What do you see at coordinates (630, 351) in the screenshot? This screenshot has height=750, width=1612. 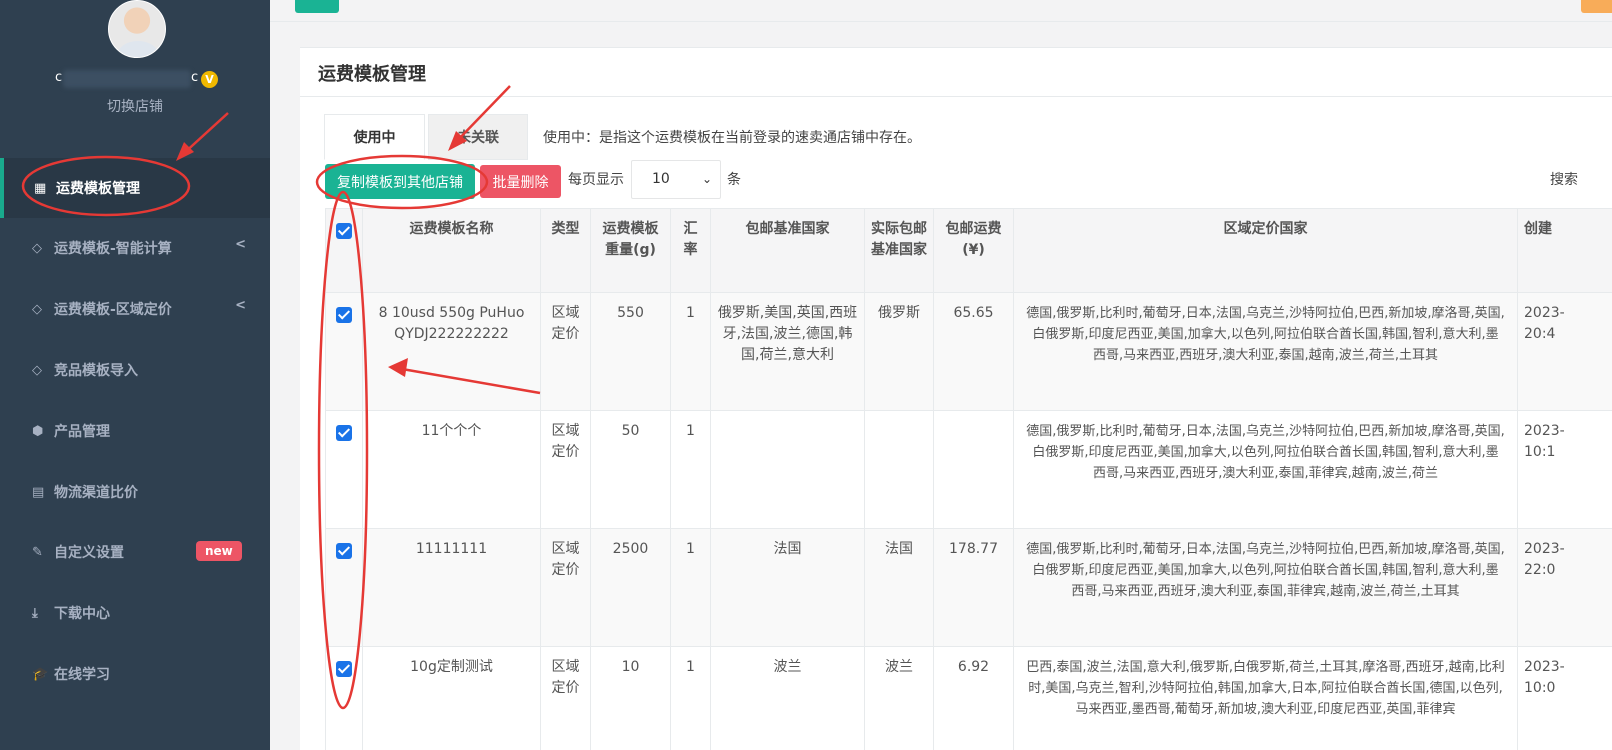 I see `weight-cell: 550` at bounding box center [630, 351].